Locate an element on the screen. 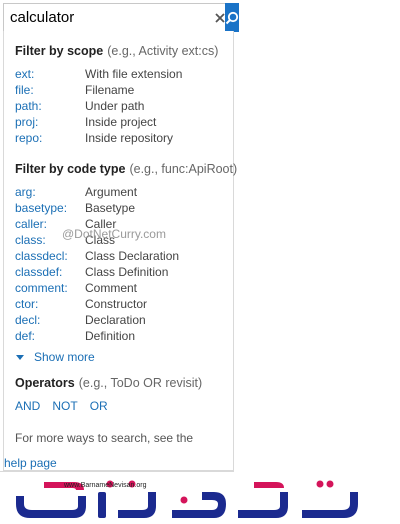  scope-item-ext: ext: With file extension is located at coordinates (122, 75).